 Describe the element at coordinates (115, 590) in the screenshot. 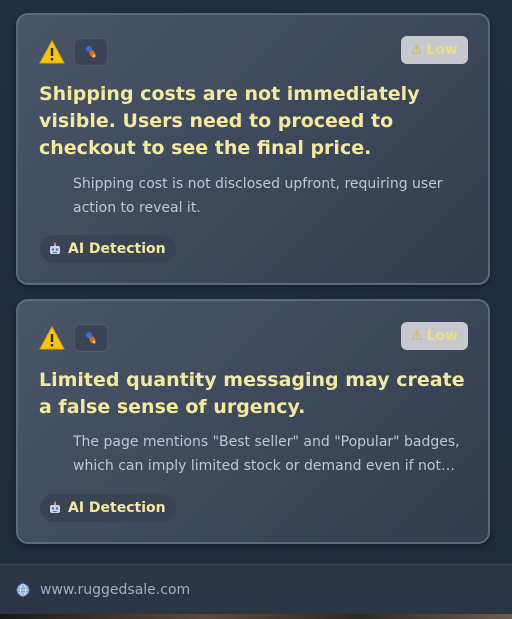

I see `site-url: www.ruggedsale.com` at that location.